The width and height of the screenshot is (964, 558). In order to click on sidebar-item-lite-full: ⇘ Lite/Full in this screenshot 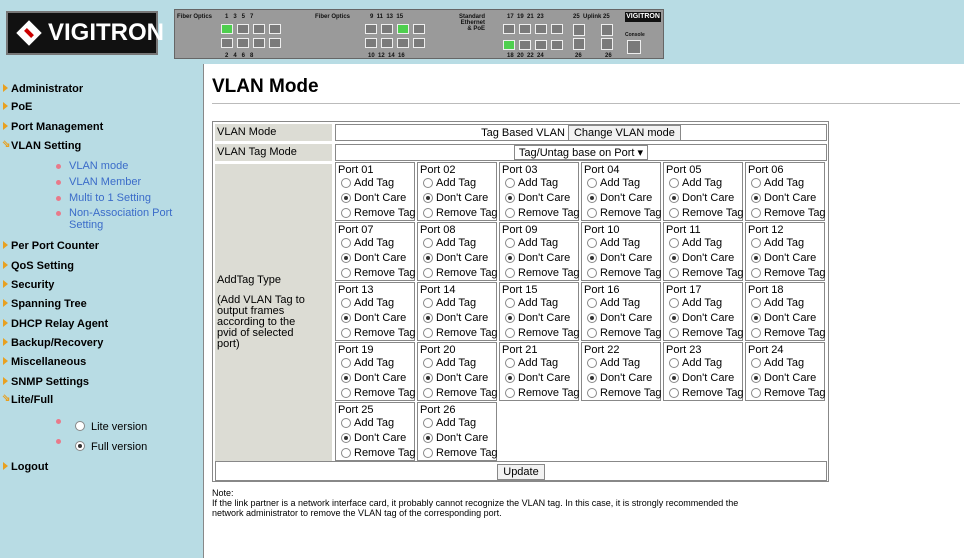, I will do `click(102, 401)`.